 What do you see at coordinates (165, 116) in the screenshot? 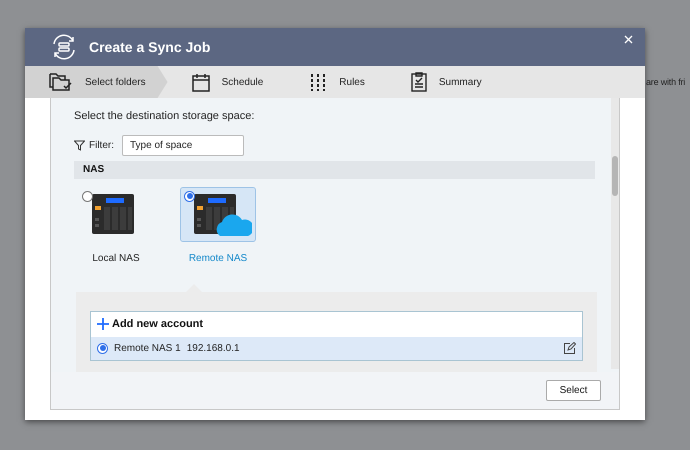
I see `prompt-text: Select the destination storage space:` at bounding box center [165, 116].